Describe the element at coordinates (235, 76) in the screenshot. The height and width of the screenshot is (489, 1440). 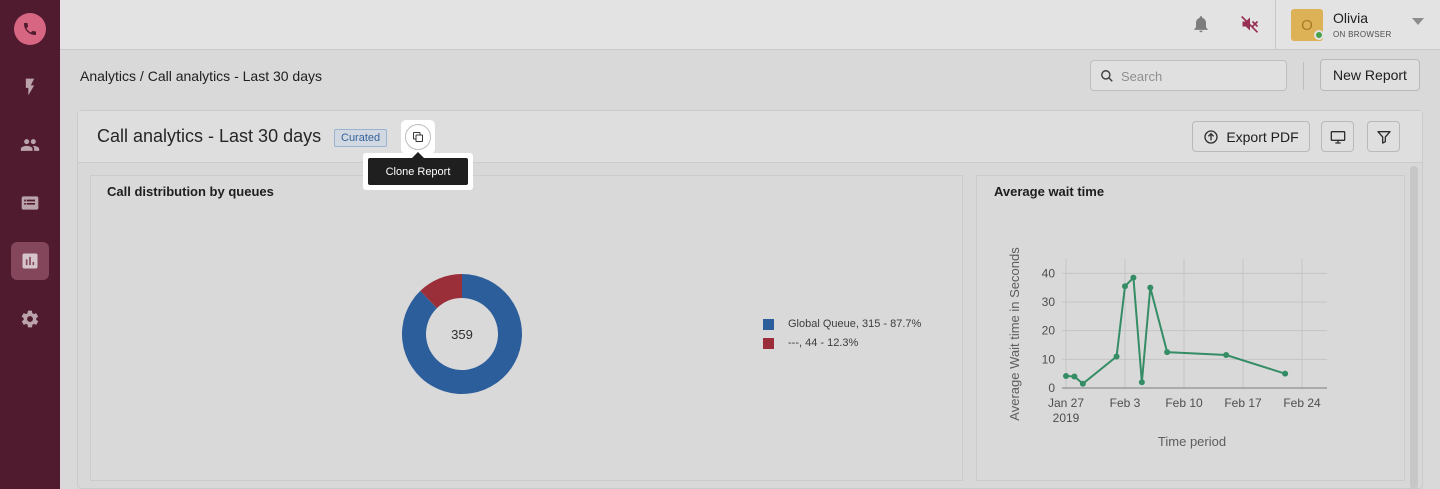
I see `breadcrumb-current: Call analytics - Last 30 days` at that location.